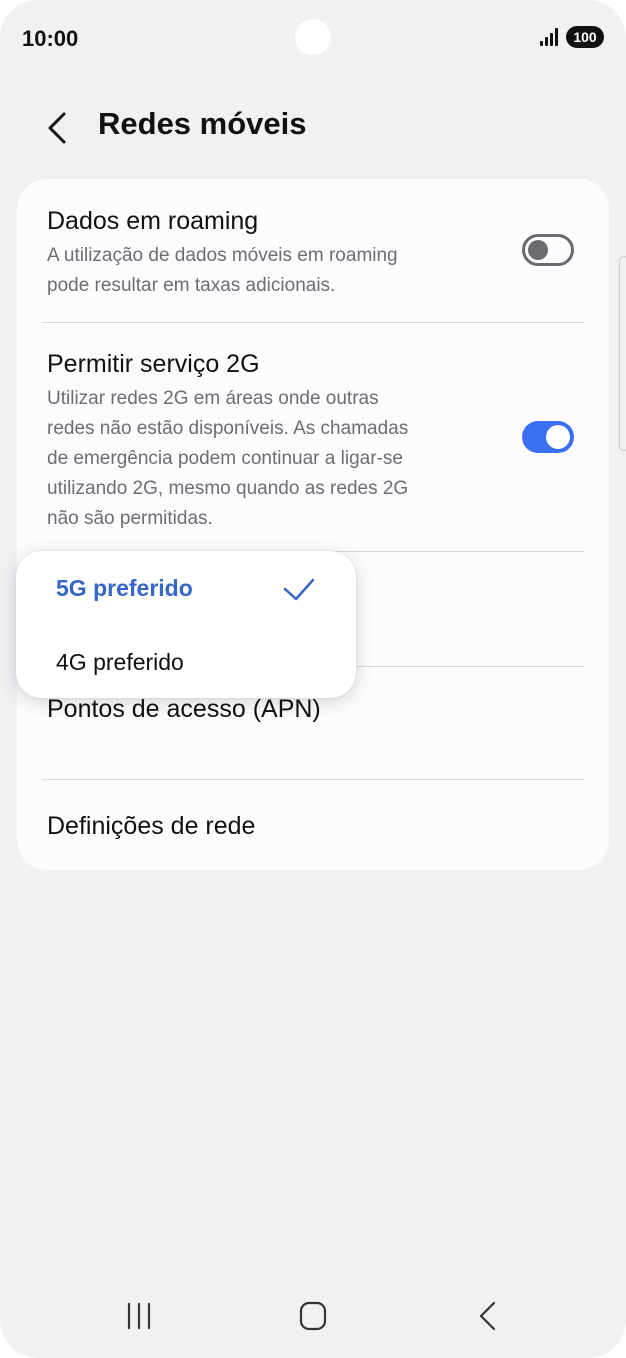  Describe the element at coordinates (550, 37) in the screenshot. I see `cell-signal-icon` at that location.